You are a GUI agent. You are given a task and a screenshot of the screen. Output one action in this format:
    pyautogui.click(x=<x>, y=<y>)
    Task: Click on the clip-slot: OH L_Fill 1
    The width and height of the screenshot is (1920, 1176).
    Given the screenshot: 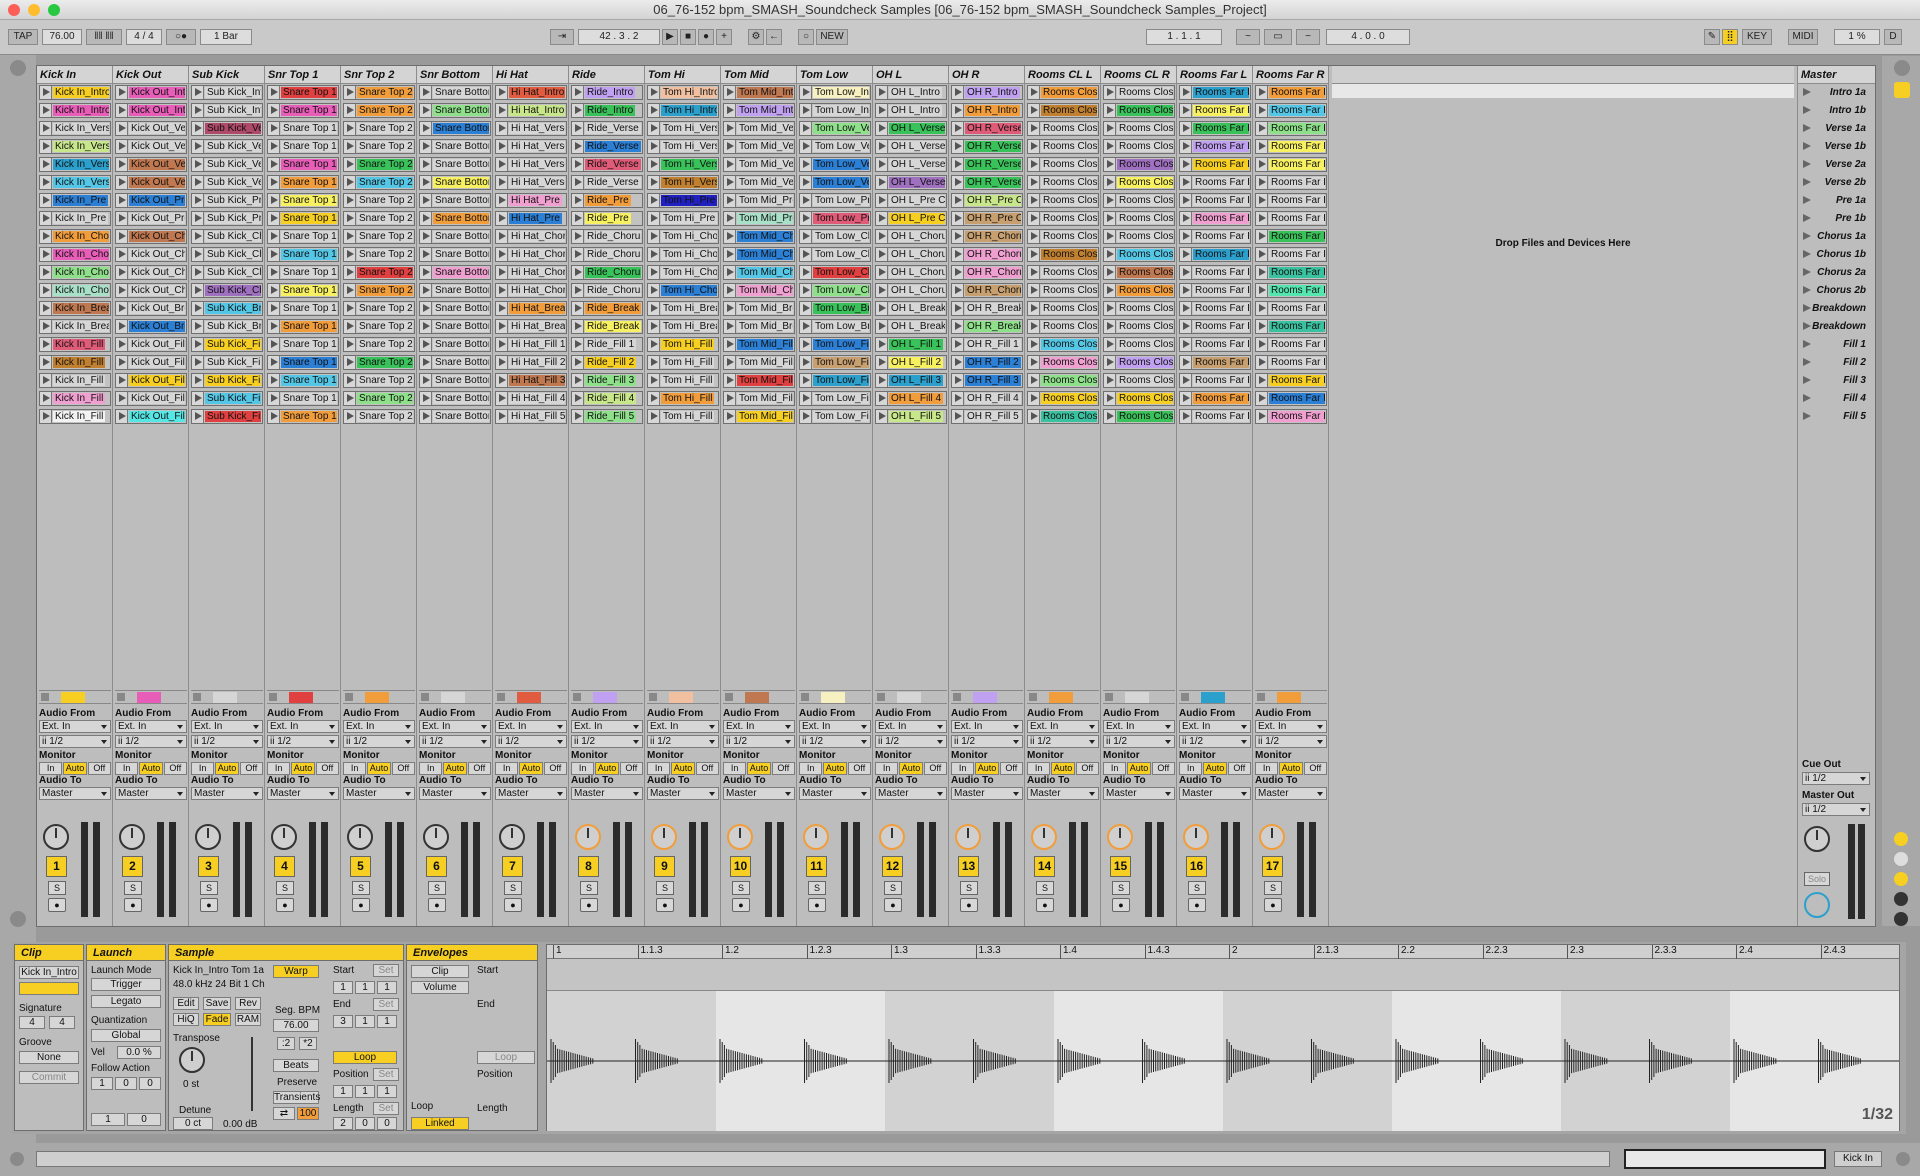 What is the action you would take?
    pyautogui.click(x=911, y=344)
    